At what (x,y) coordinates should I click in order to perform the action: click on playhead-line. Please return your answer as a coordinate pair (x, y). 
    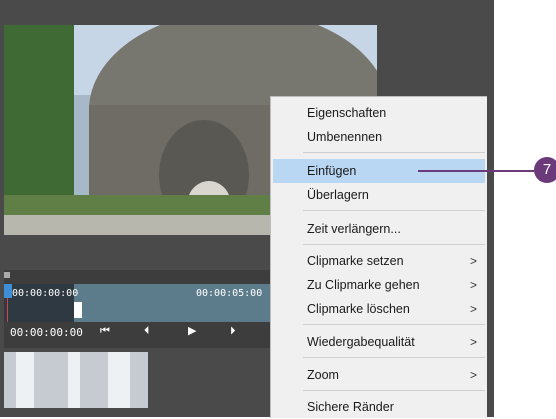
    Looking at the image, I should click on (7, 310).